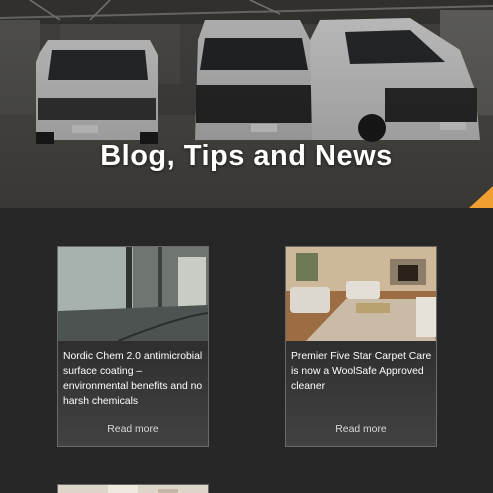  I want to click on bright-interior-photo, so click(133, 489).